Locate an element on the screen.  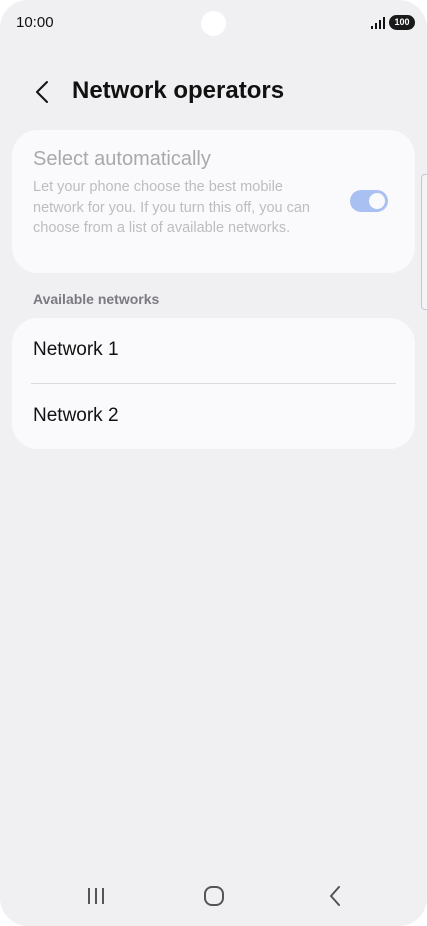
scroll-indicator is located at coordinates (424, 242).